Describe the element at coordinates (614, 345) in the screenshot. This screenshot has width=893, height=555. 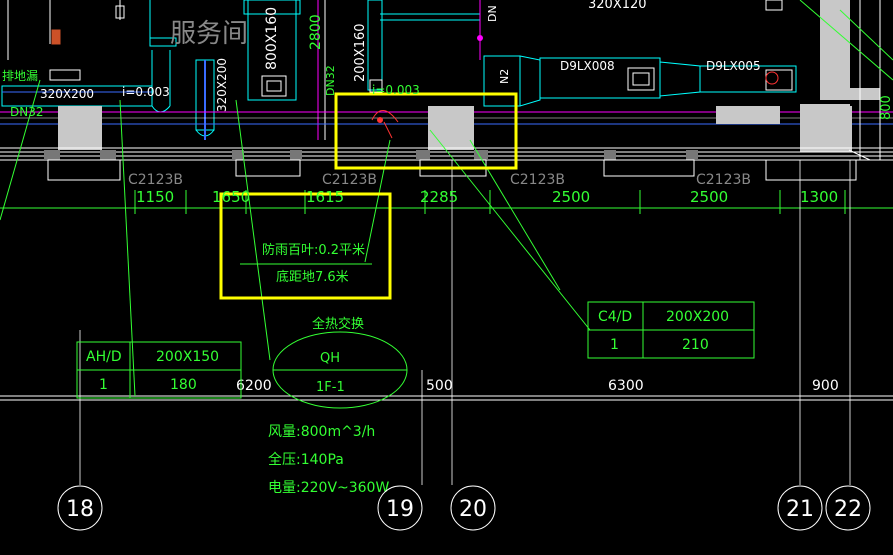
I see `table-c4-qty: 1` at that location.